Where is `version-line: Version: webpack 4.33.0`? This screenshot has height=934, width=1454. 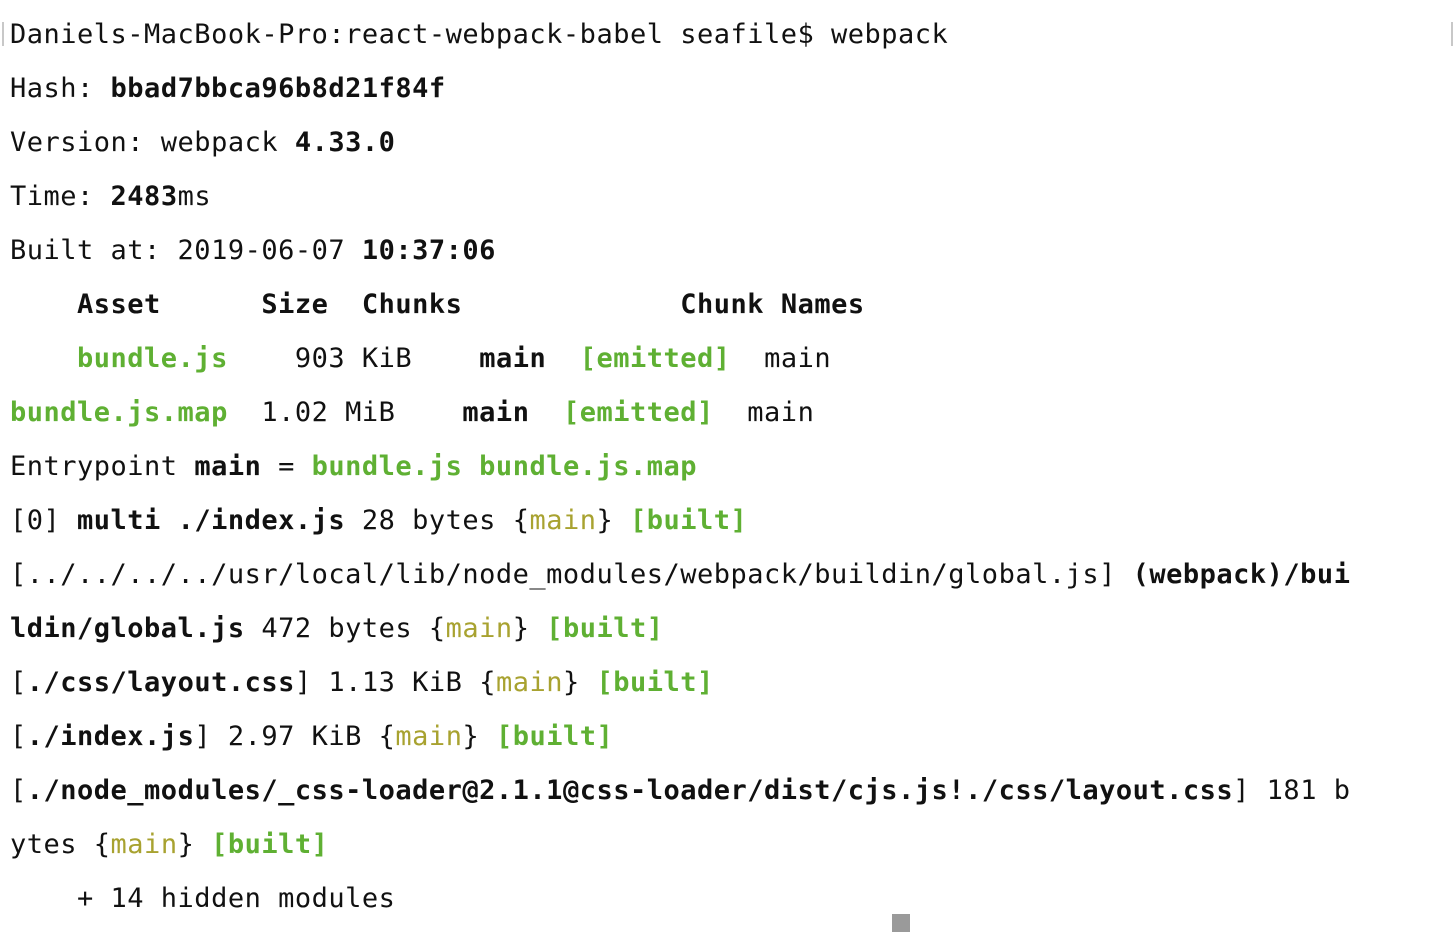 version-line: Version: webpack 4.33.0 is located at coordinates (732, 151).